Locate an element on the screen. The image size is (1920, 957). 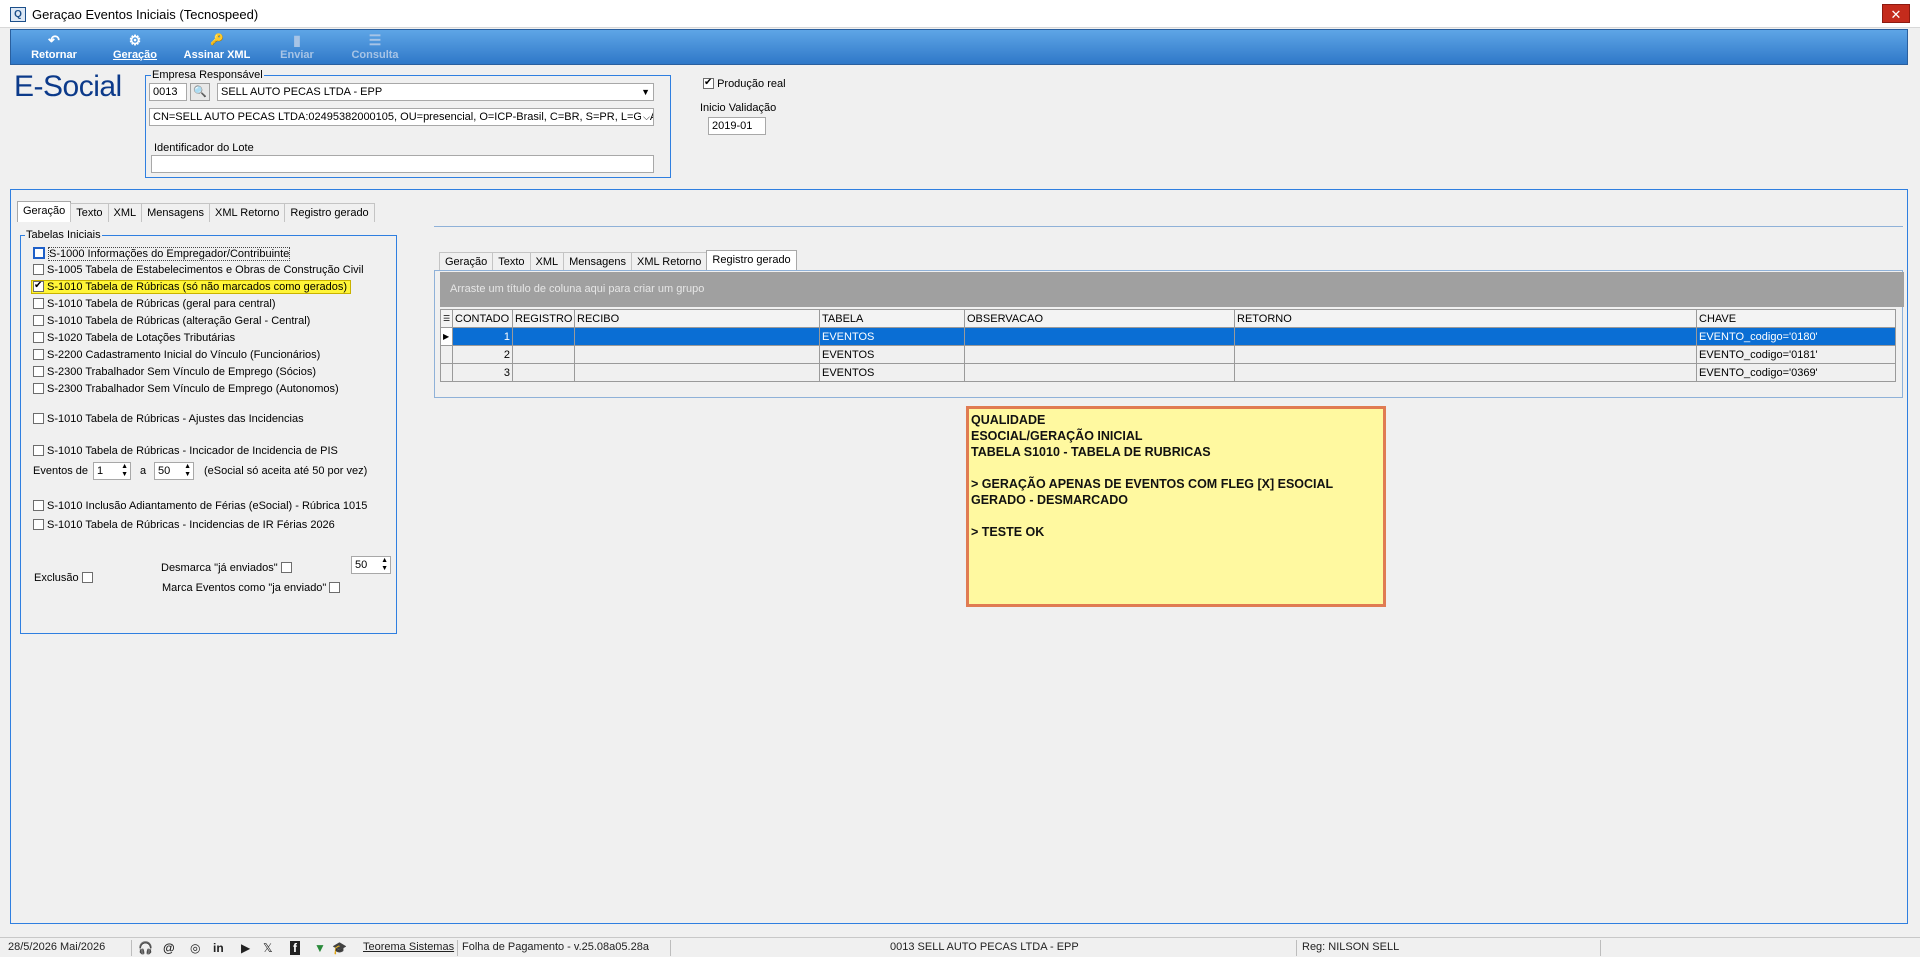
producao-real: Produção real is located at coordinates (744, 83).